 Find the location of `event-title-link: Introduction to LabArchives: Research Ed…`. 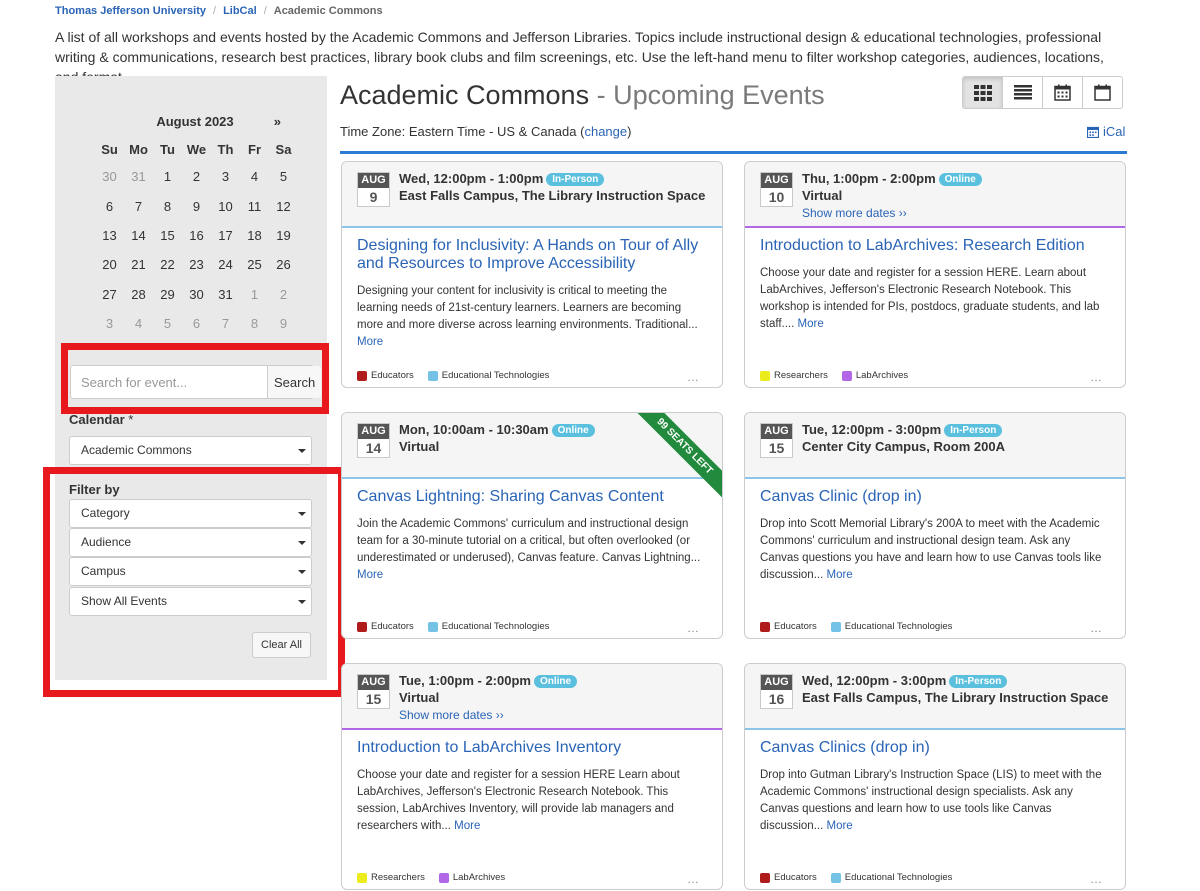

event-title-link: Introduction to LabArchives: Research Ed… is located at coordinates (935, 246).